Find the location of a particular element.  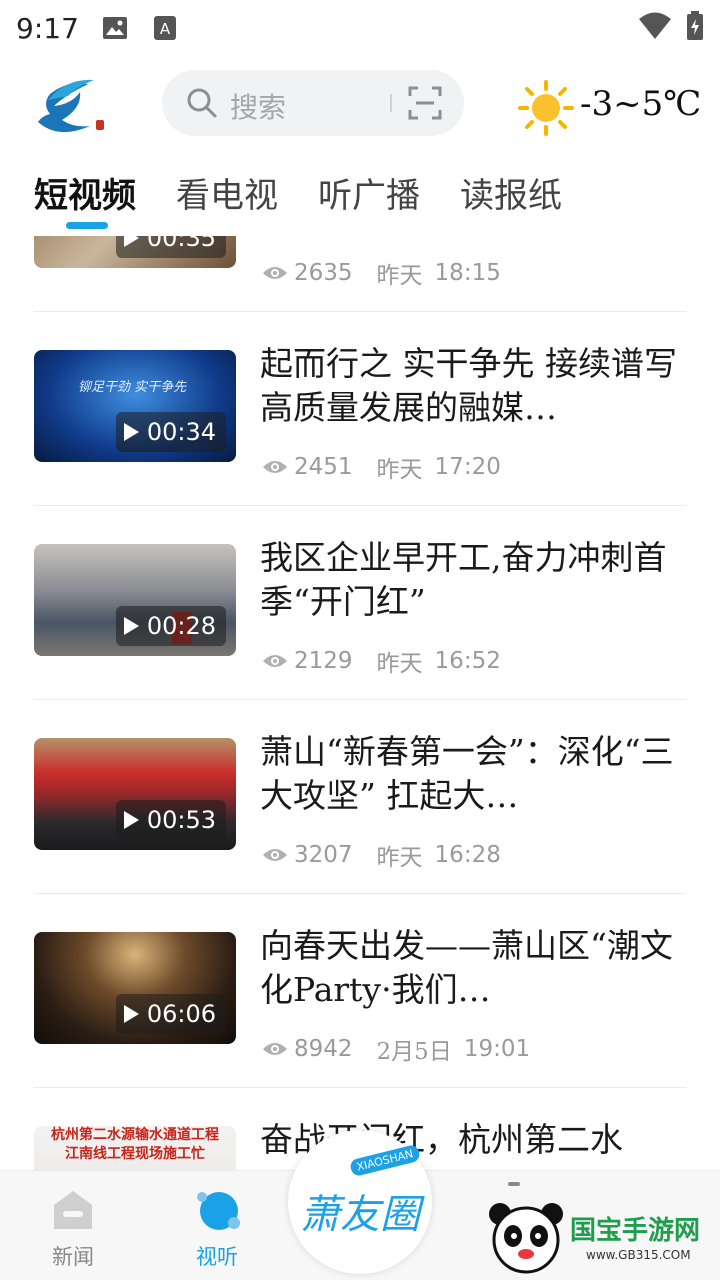

duration-badge: 00:53 is located at coordinates (170, 820).